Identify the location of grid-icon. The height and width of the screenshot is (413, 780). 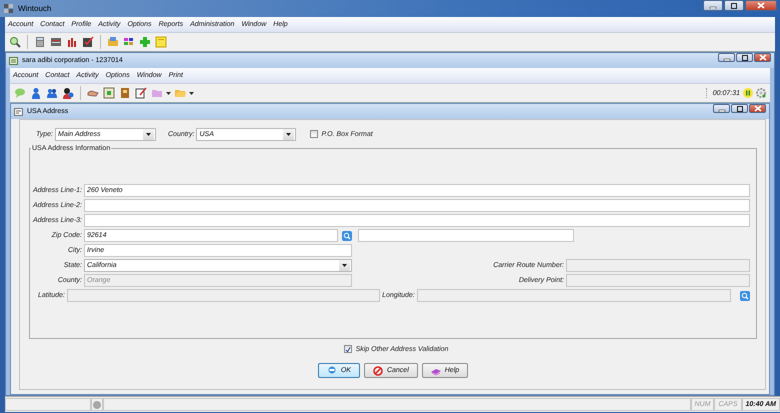
(129, 42).